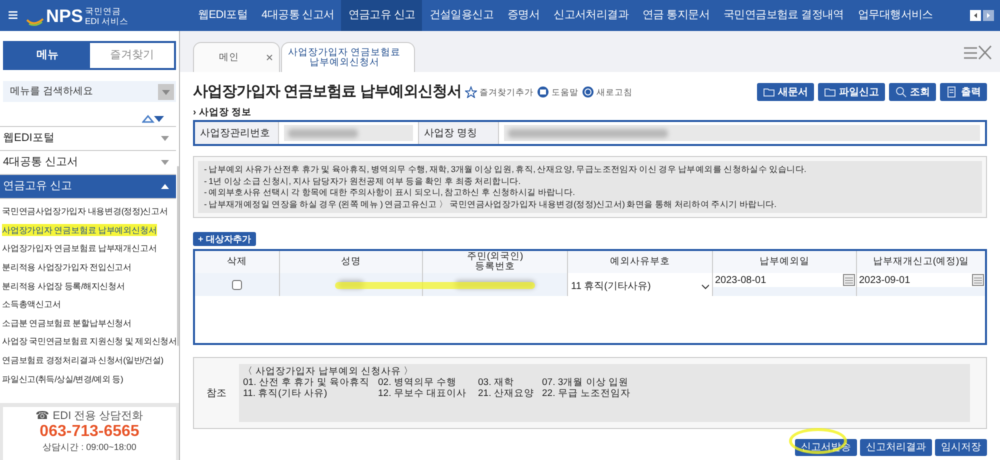 This screenshot has width=1000, height=460. What do you see at coordinates (348, 57) in the screenshot?
I see `document-tab: 사업장가입자 연금보험료 납부예외신청서` at bounding box center [348, 57].